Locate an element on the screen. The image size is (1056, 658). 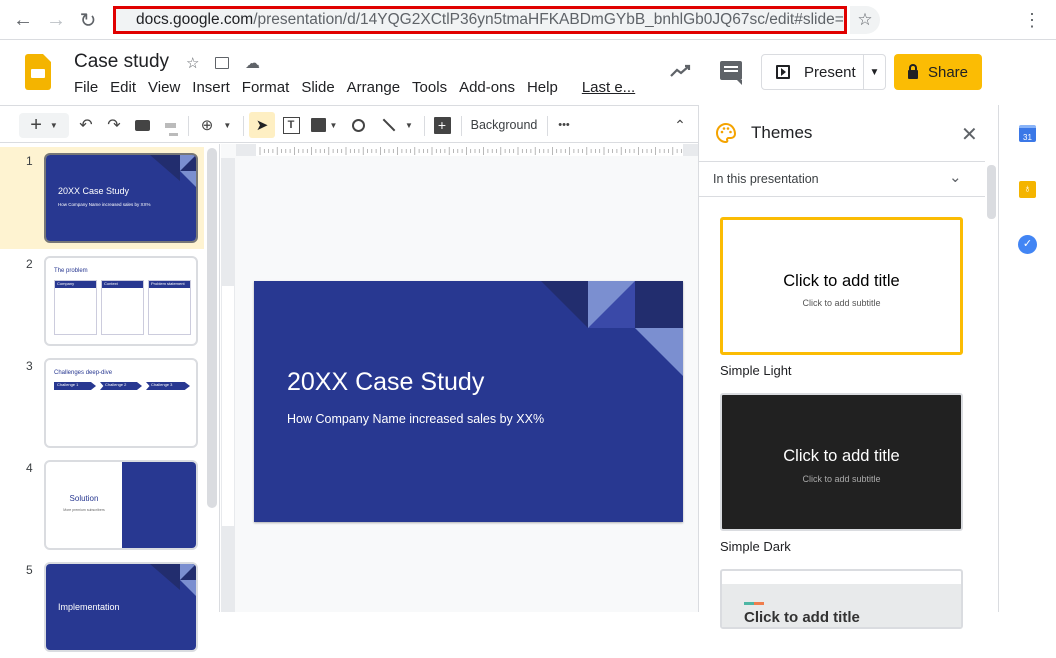
slides-logo is located at coordinates (38, 72).